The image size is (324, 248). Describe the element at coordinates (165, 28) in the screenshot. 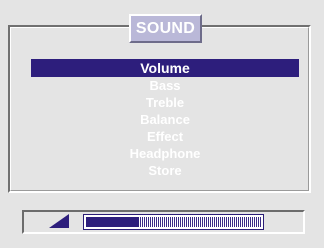

I see `menu-title: SOUND` at that location.